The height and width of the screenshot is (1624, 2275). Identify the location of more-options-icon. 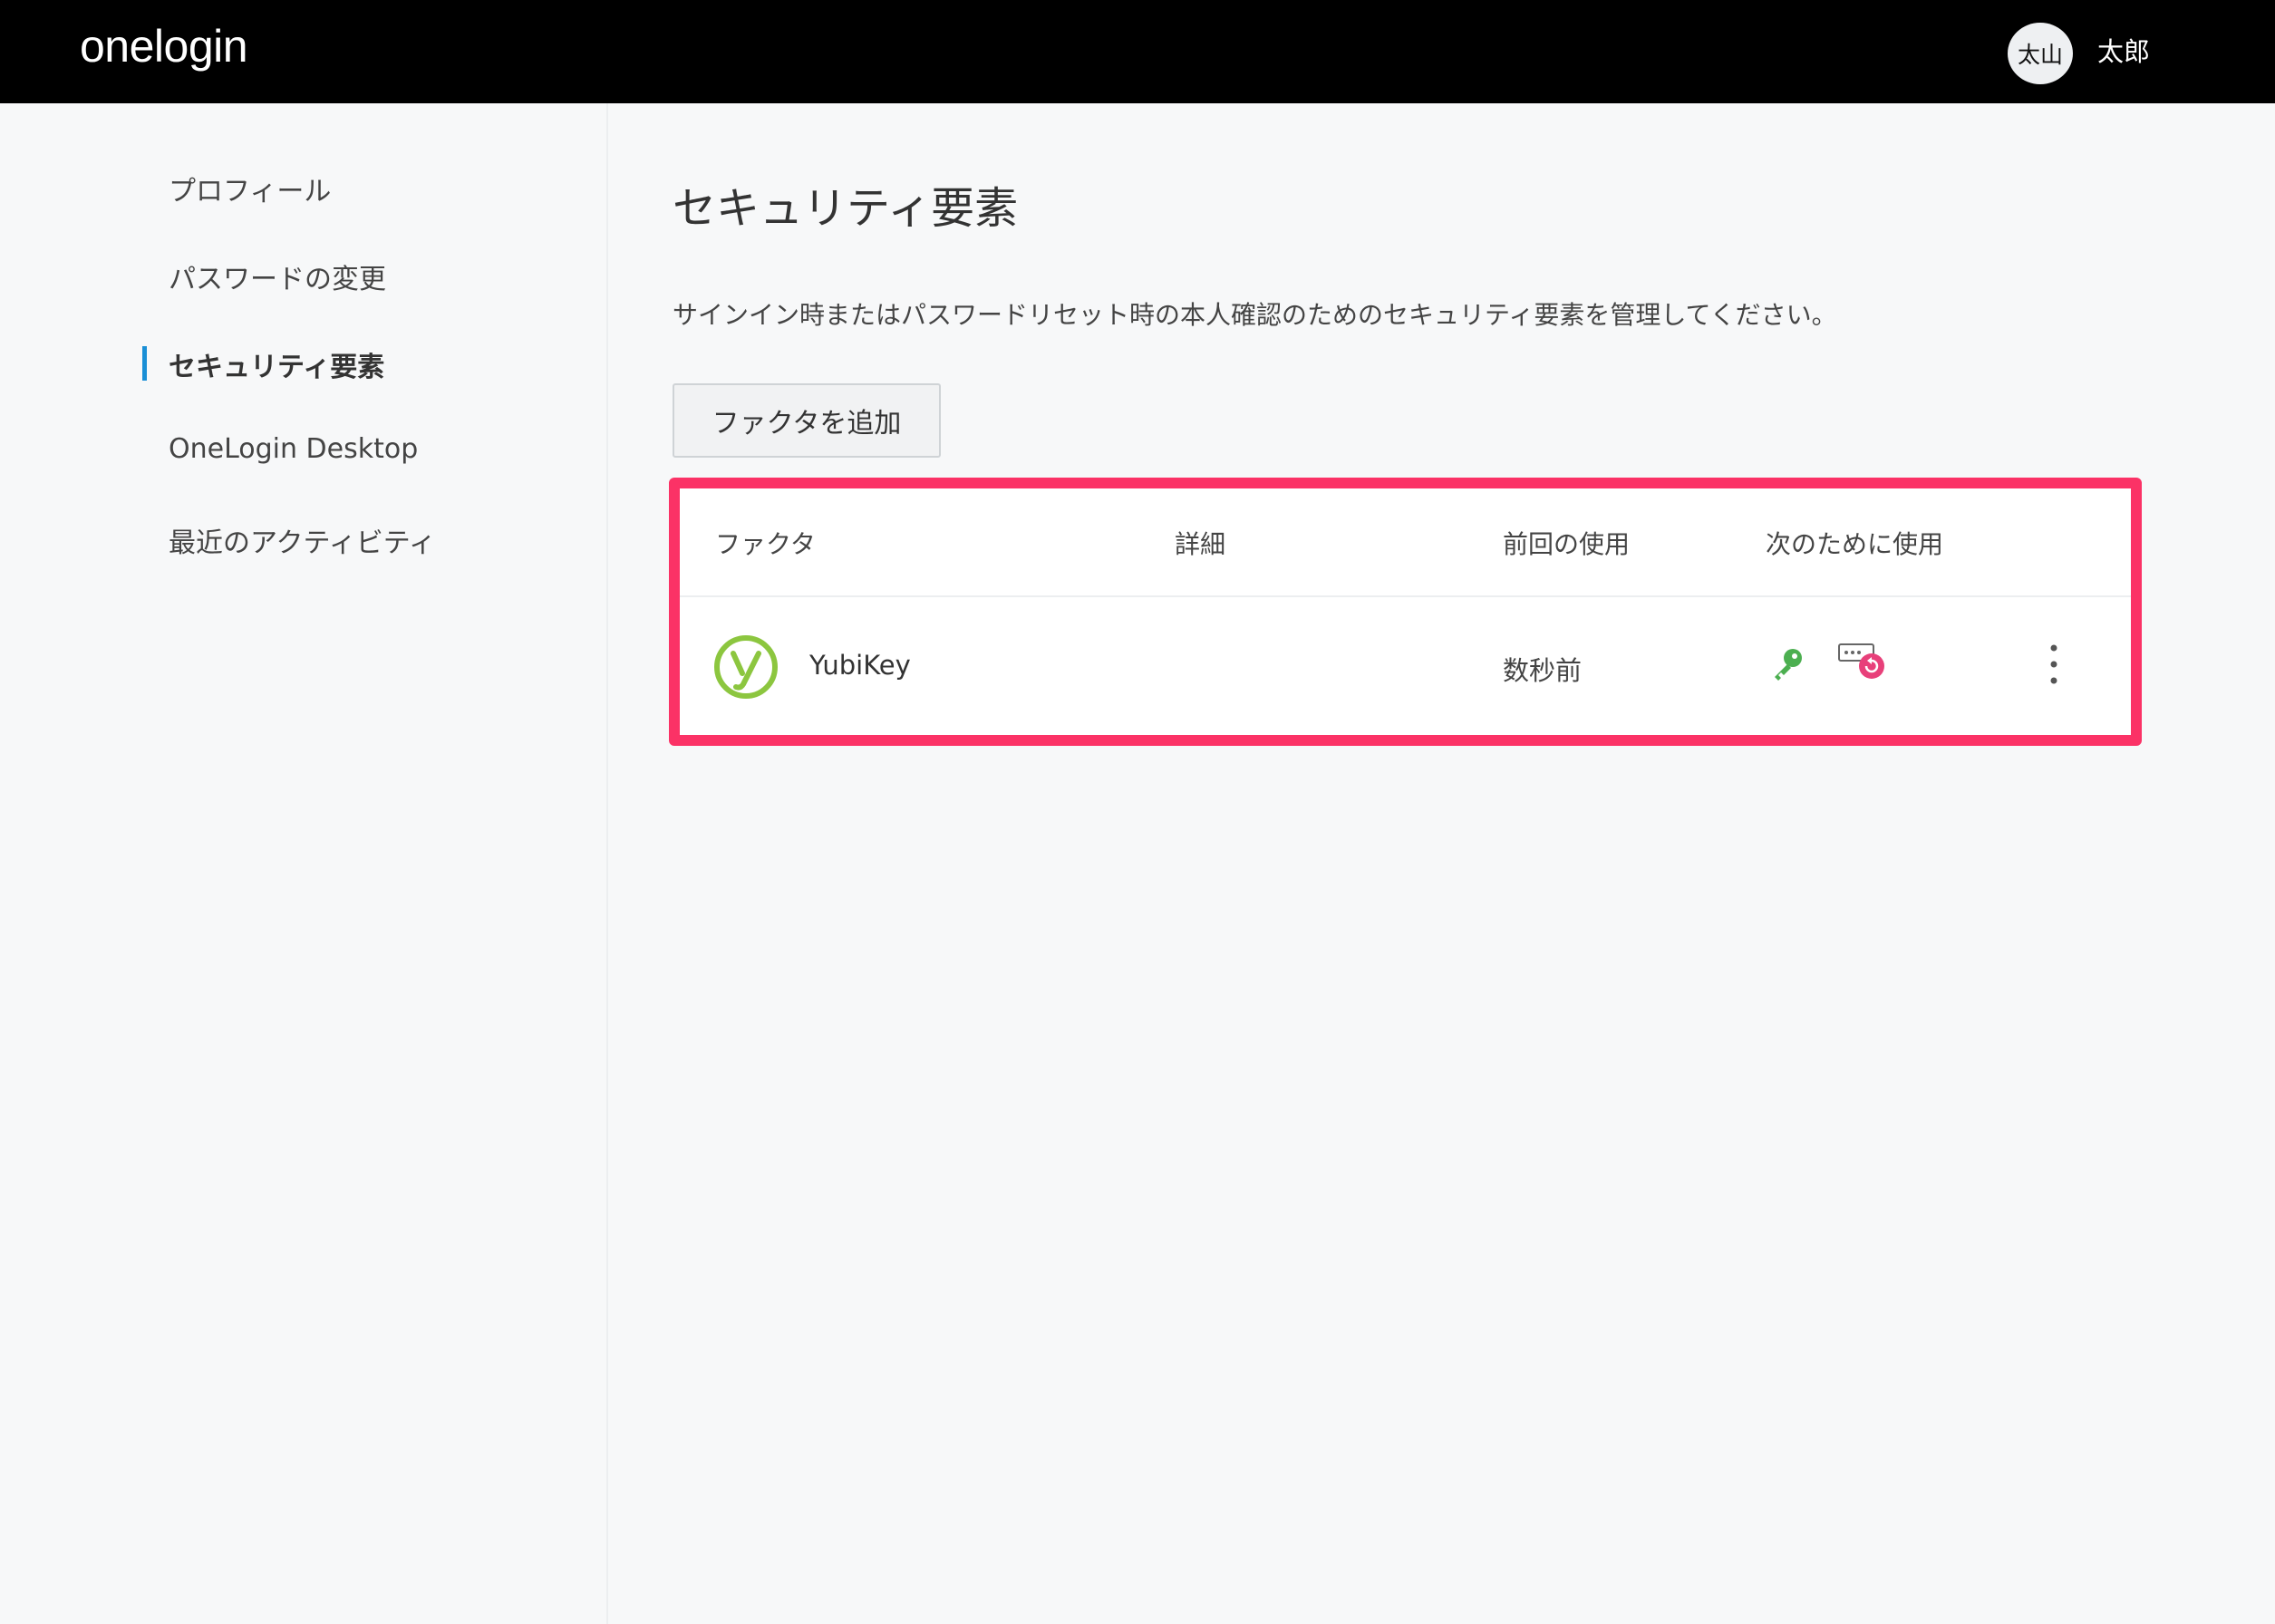
(2054, 664).